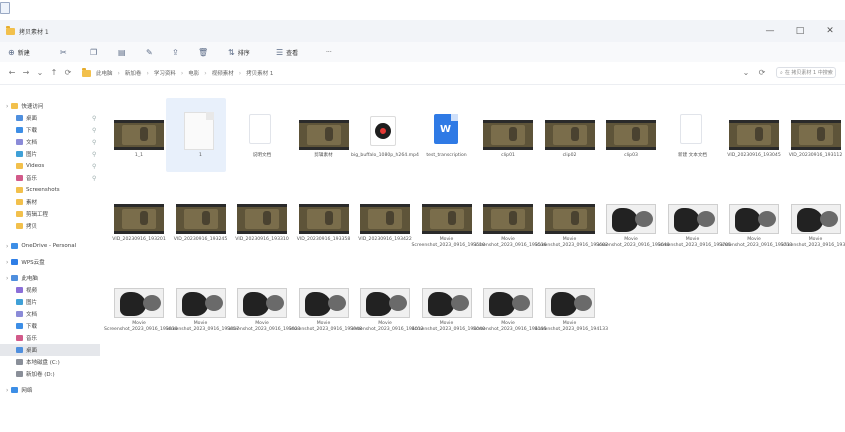 Image resolution: width=845 pixels, height=432 pixels. I want to click on file-item: 新建 文本文档, so click(688, 135).